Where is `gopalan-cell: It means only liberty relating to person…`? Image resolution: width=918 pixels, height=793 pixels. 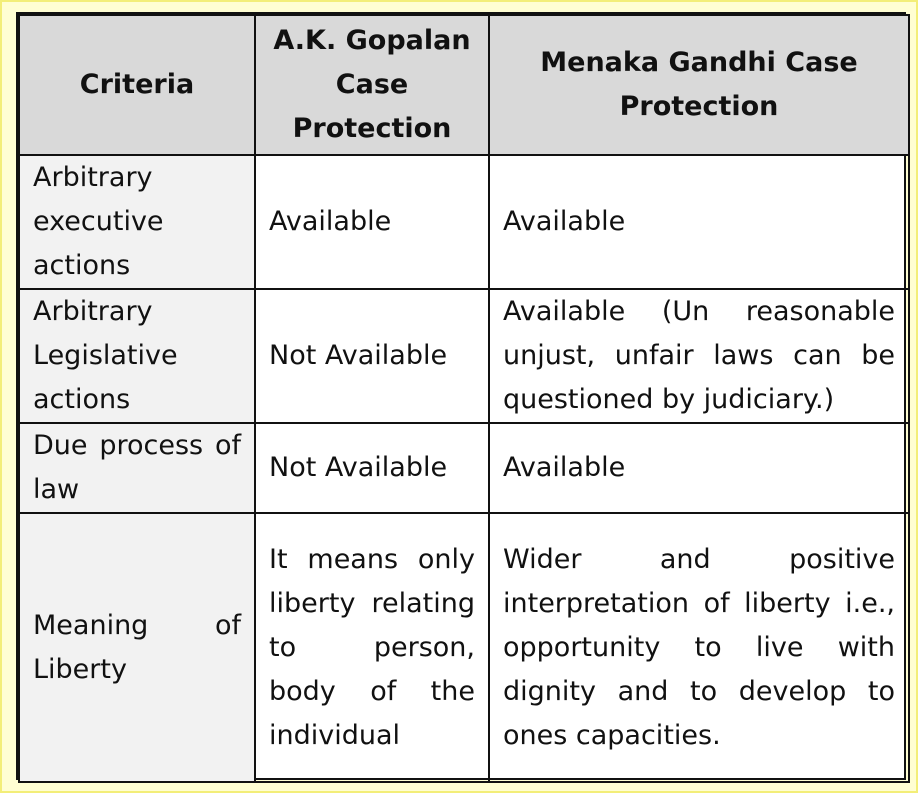
gopalan-cell: It means only liberty relating to person… is located at coordinates (372, 647).